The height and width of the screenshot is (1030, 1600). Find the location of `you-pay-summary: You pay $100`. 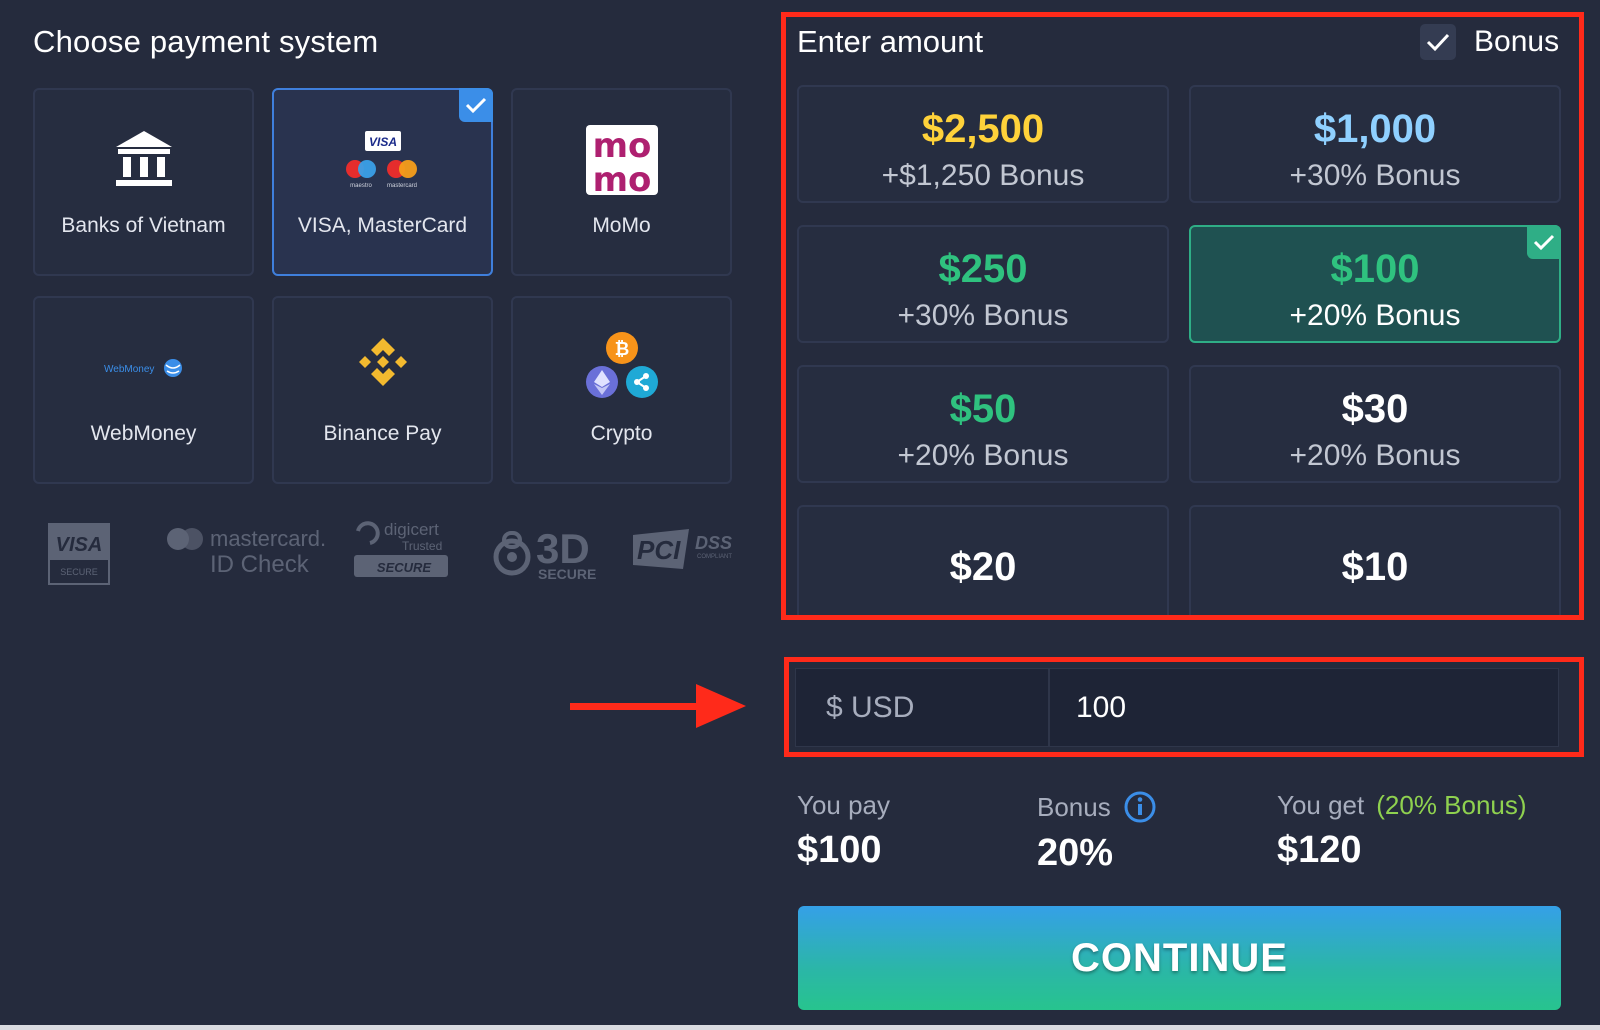

you-pay-summary: You pay $100 is located at coordinates (843, 831).